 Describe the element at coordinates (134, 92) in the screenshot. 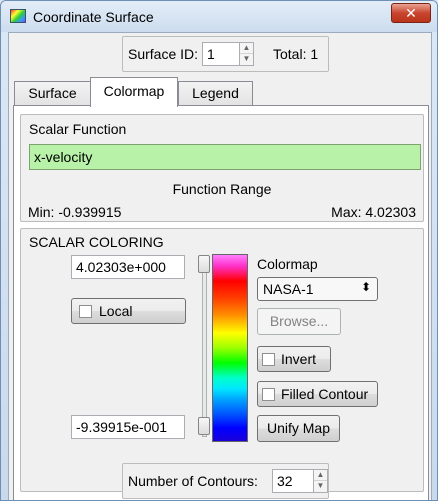

I see `tab-colormap: Colormap` at that location.